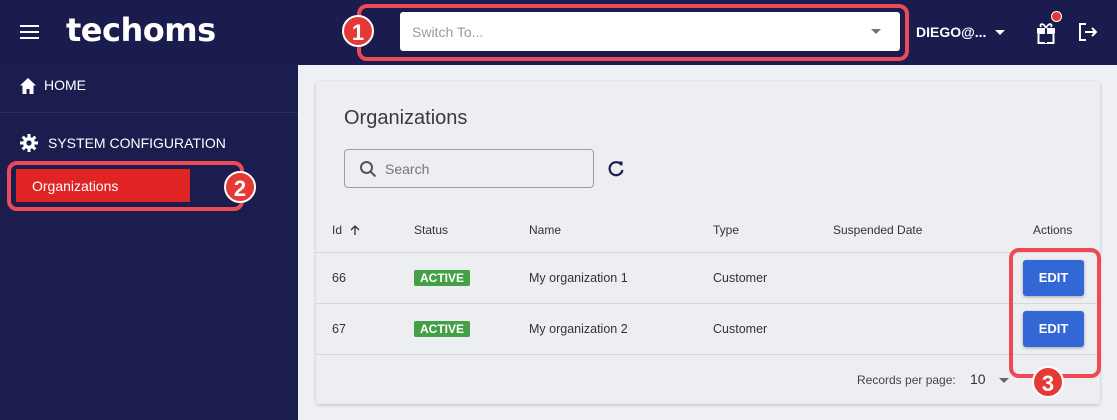 The width and height of the screenshot is (1117, 420). I want to click on cell-name: My organization 1, so click(578, 278).